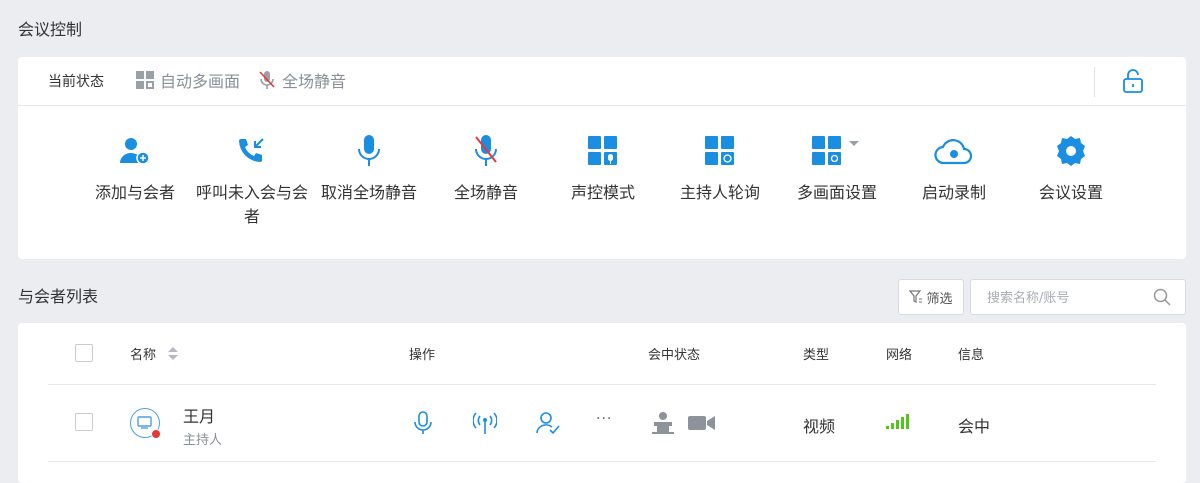 The height and width of the screenshot is (483, 1200). What do you see at coordinates (135, 151) in the screenshot?
I see `add-participant-icon` at bounding box center [135, 151].